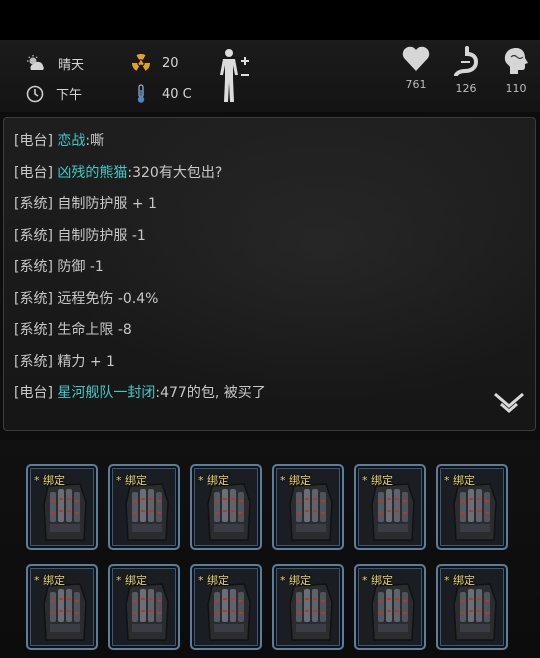 The width and height of the screenshot is (540, 658). I want to click on chat-text: 远程免伤 -0.4%, so click(108, 298).